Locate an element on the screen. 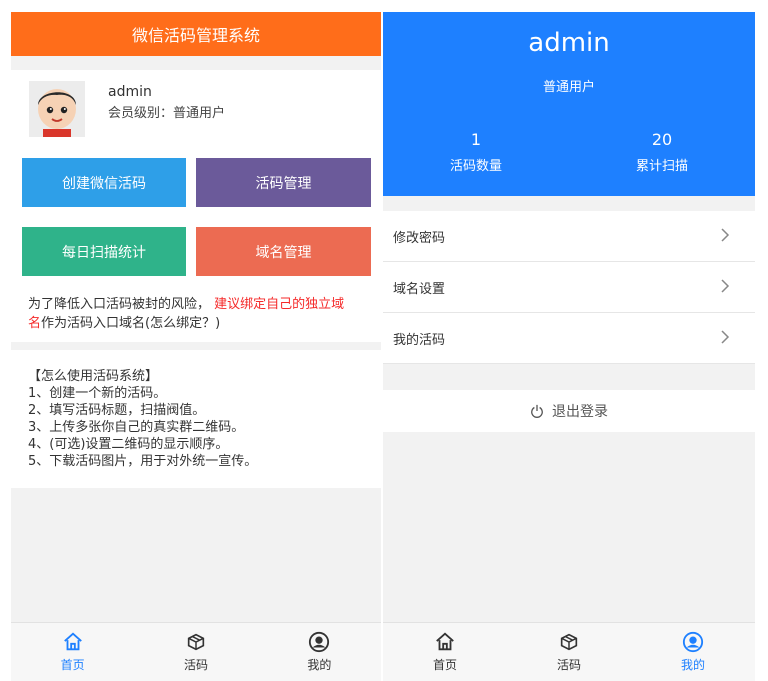 The image size is (768, 681). notice-link: 作为活码入口域名(怎么绑定？) is located at coordinates (130, 323).